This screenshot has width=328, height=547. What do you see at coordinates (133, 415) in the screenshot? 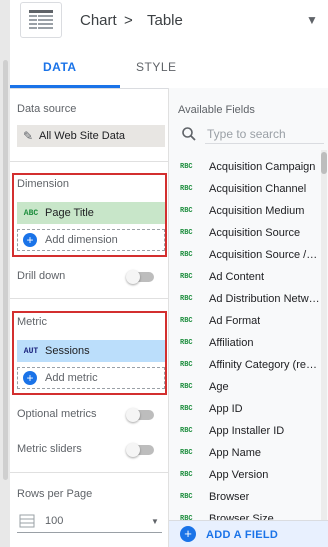
I see `optional-metrics-toggle-knob` at bounding box center [133, 415].